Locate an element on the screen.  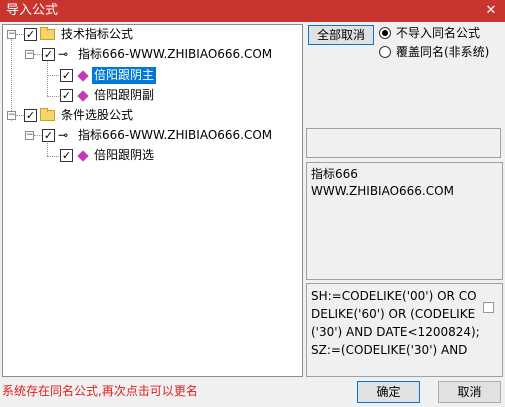
radio-selected-dot is located at coordinates (385, 33).